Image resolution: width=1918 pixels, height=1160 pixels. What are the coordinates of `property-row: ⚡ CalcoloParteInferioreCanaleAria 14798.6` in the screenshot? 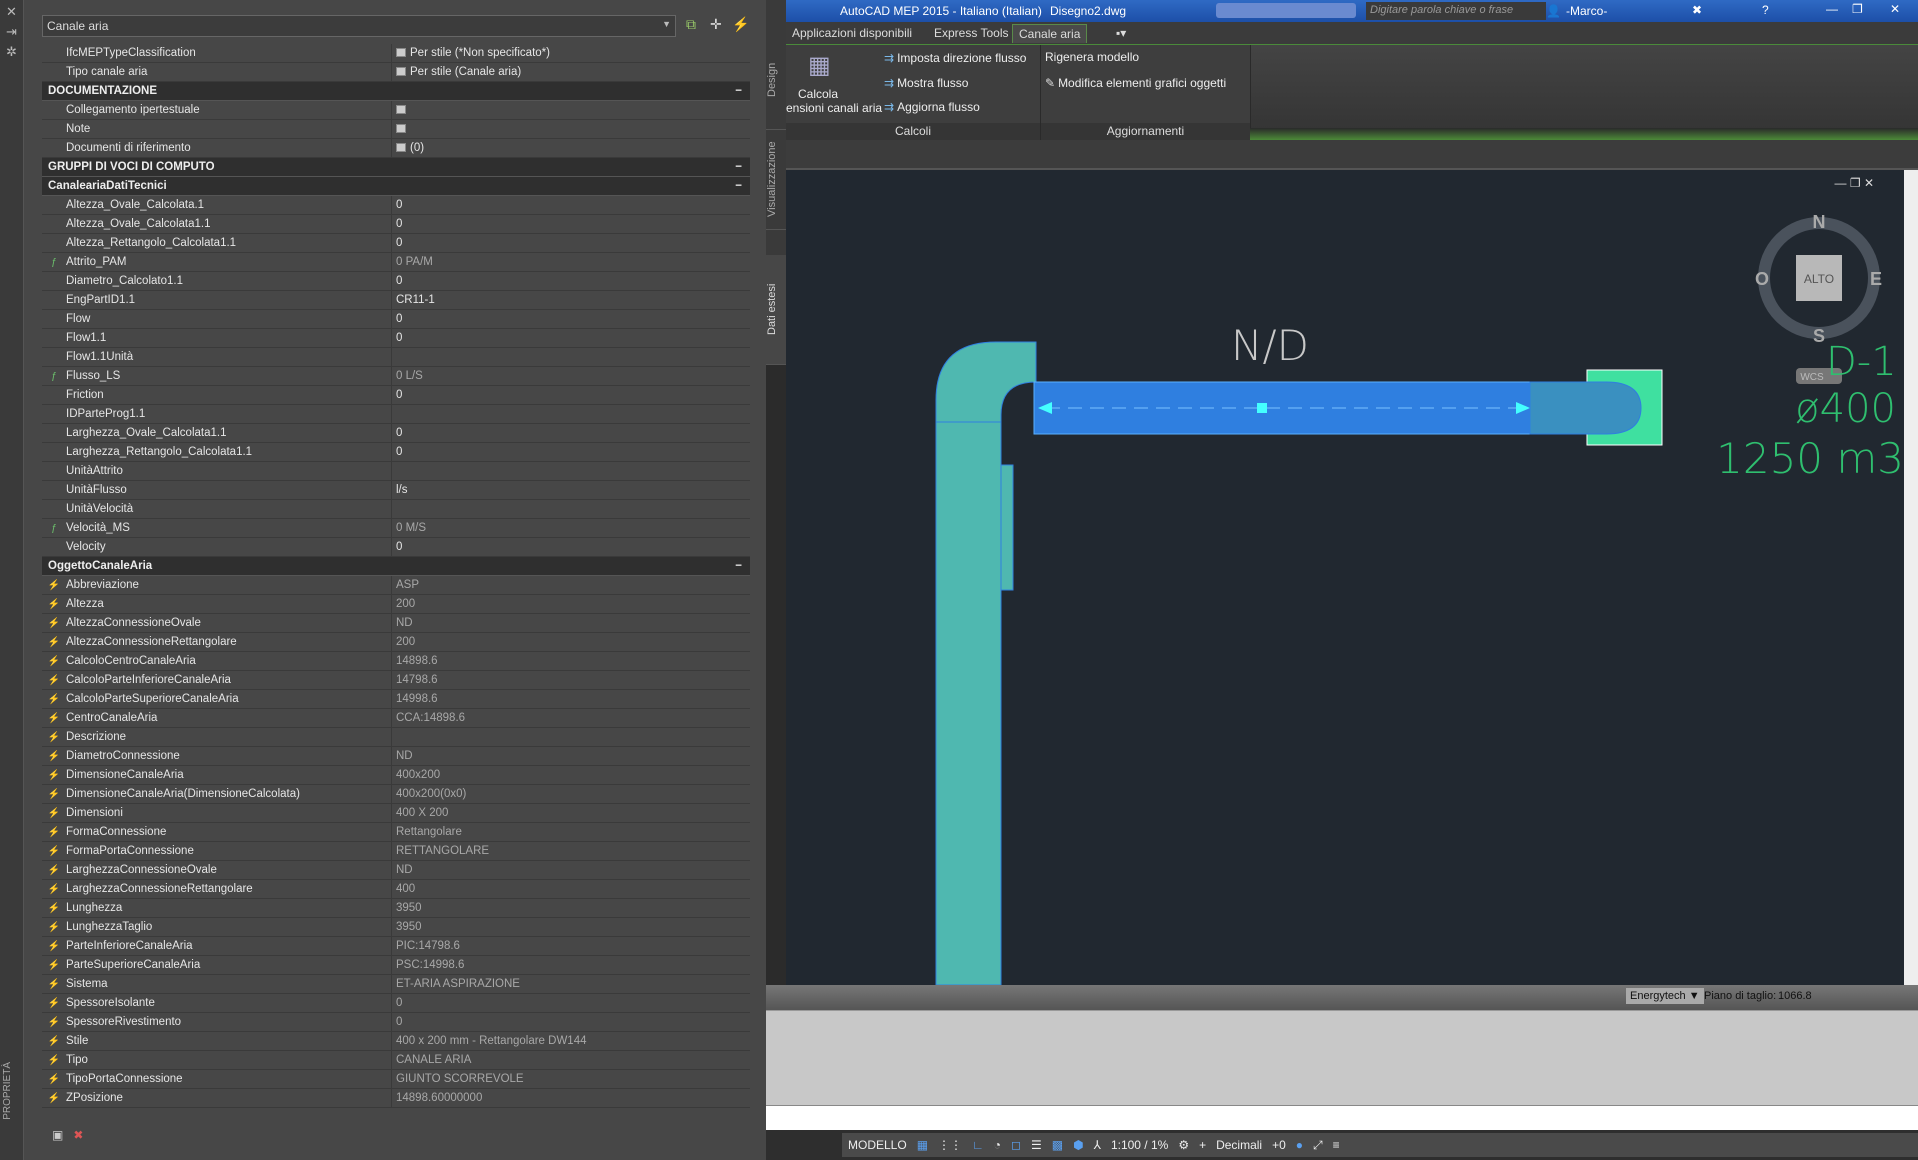 It's located at (396, 680).